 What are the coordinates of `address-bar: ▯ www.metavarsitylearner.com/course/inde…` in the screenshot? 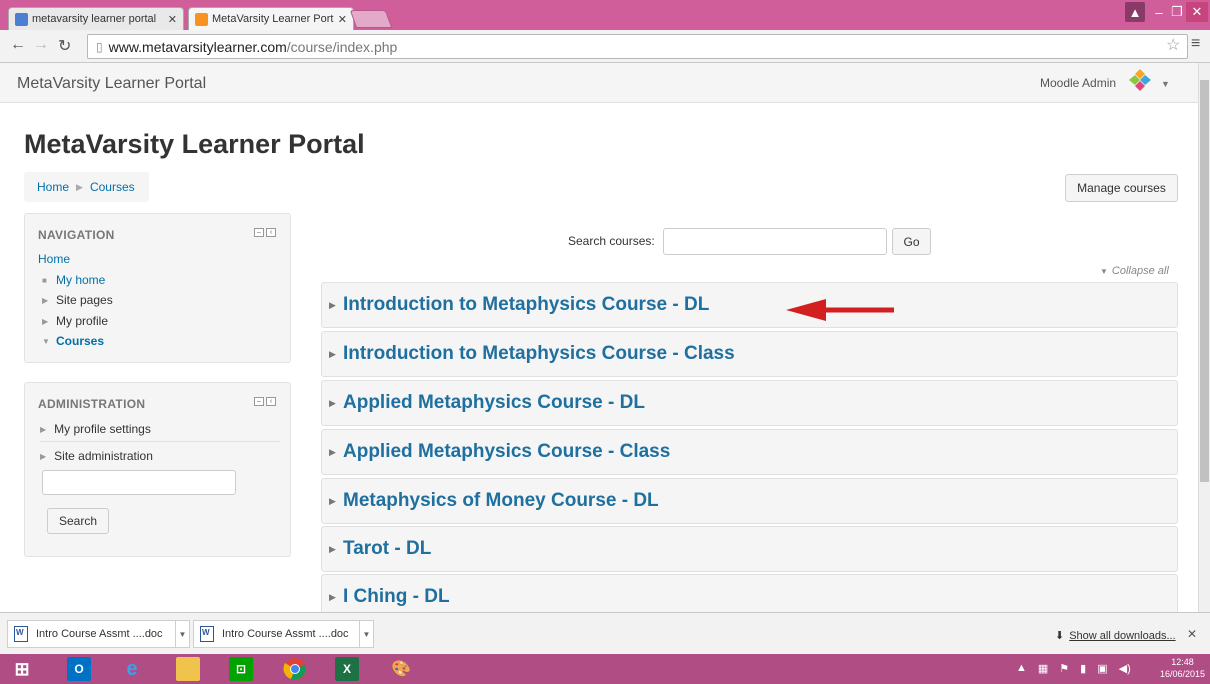 It's located at (637, 46).